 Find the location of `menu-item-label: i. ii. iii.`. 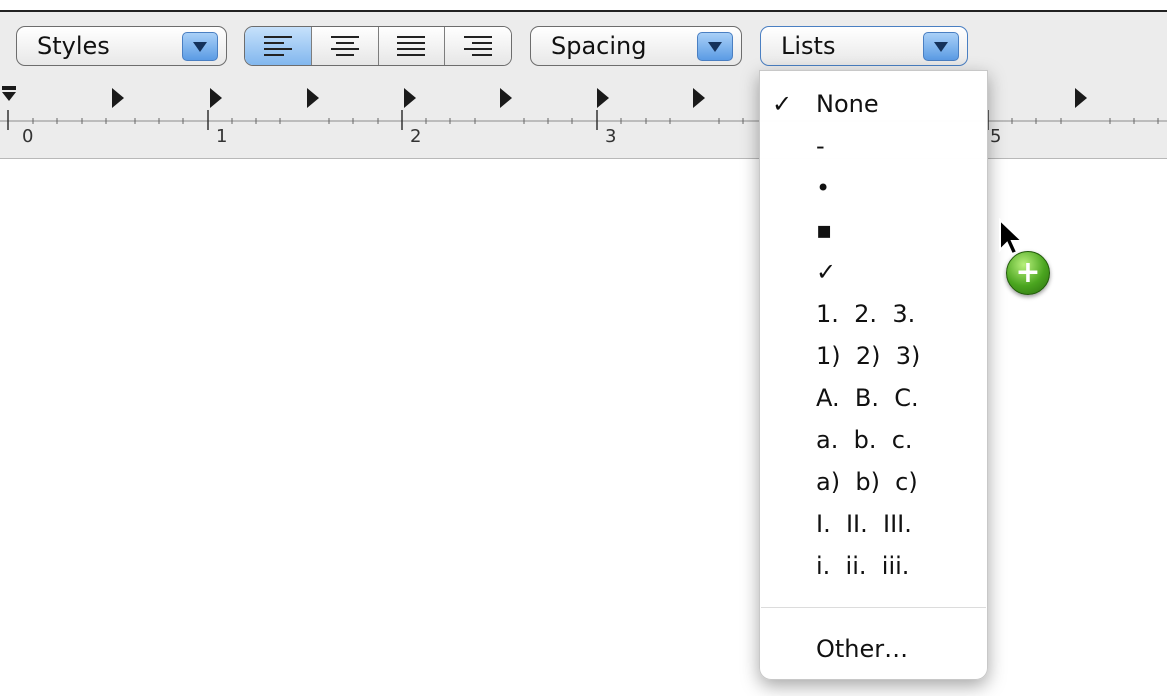

menu-item-label: i. ii. iii. is located at coordinates (863, 566).